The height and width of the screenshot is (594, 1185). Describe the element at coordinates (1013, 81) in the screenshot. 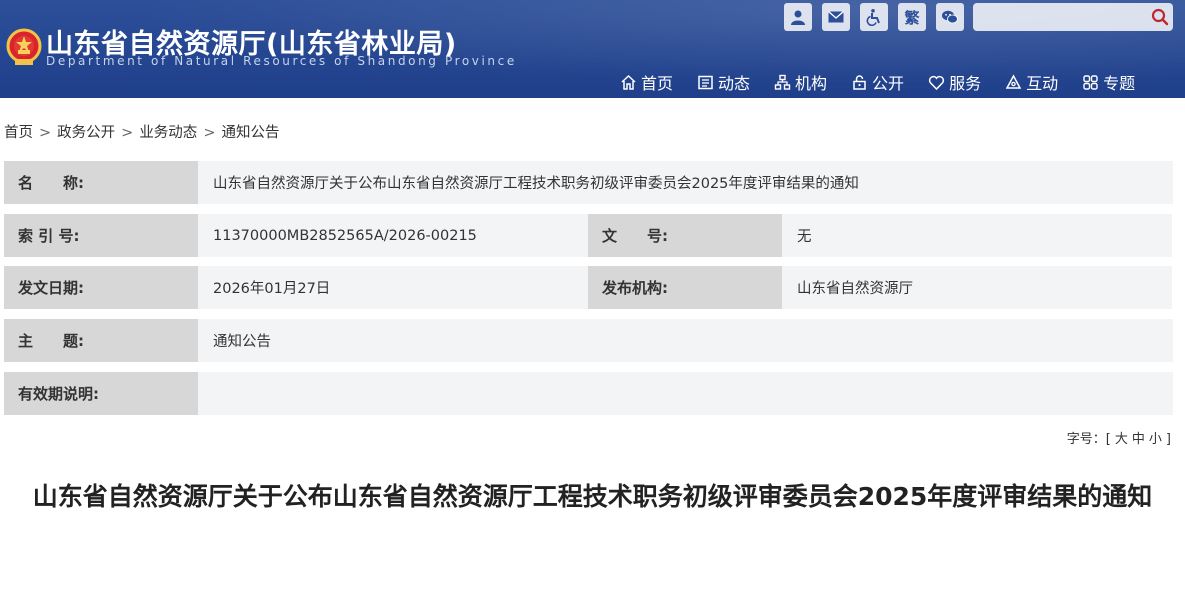

I see `interact-icon` at that location.